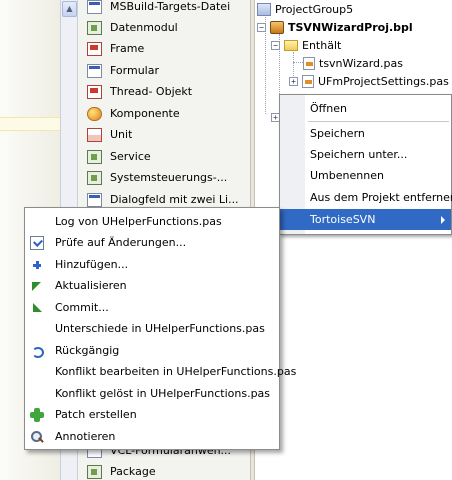  Describe the element at coordinates (383, 81) in the screenshot. I see `tree-node-label: UFmProjectSettings.pas` at that location.